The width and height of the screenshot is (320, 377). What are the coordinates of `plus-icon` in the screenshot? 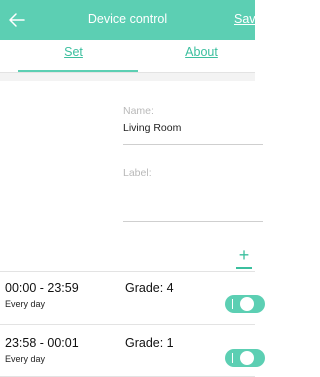 It's located at (244, 268).